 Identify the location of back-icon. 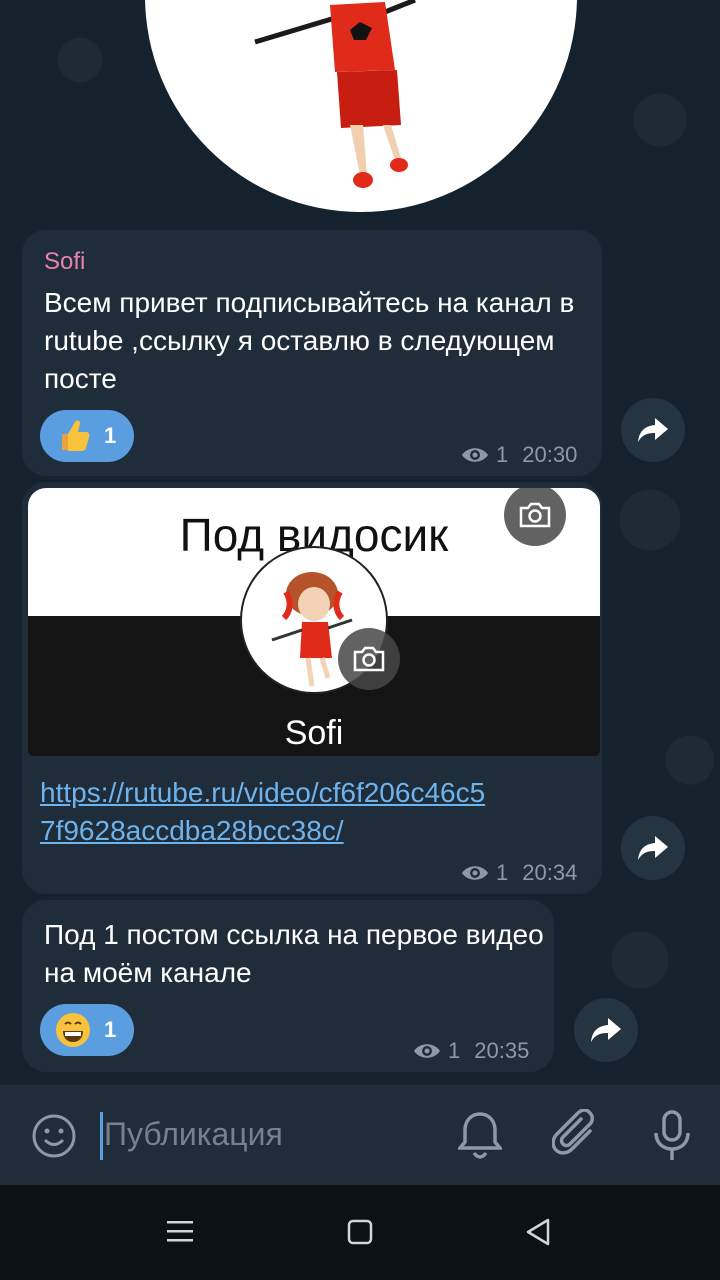
(538, 1232).